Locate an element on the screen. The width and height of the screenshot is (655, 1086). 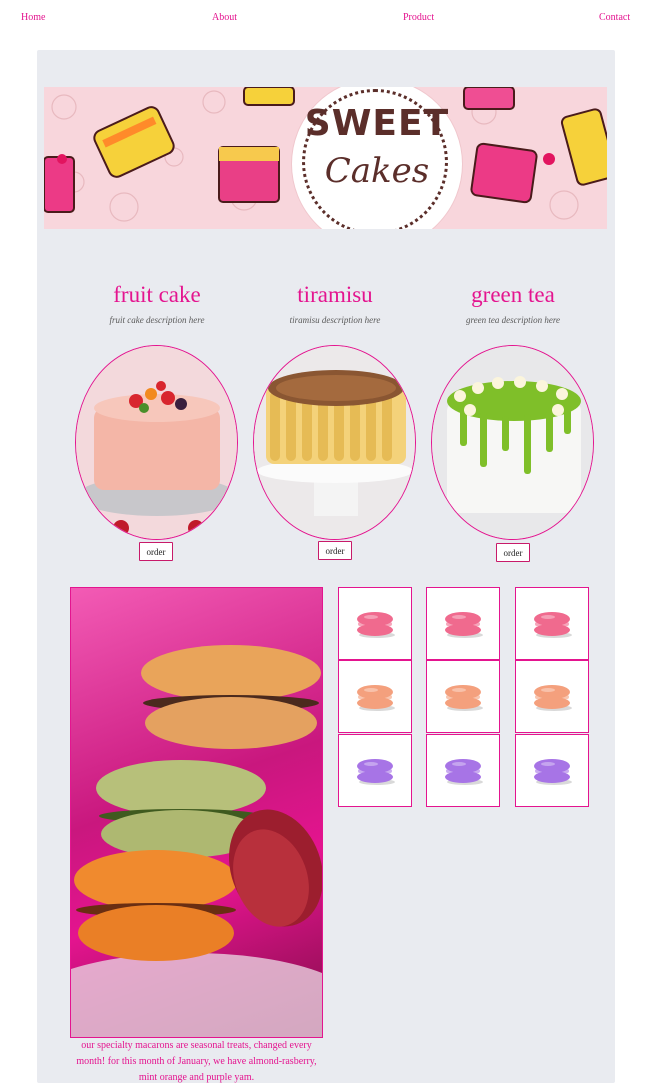
order-green-tea-button: order is located at coordinates (513, 552).